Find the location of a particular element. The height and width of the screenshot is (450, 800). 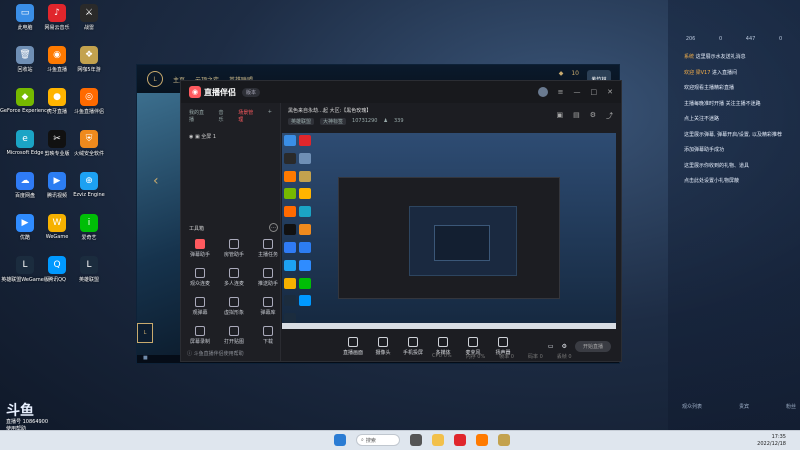

desktop-app-icon: ▶ is located at coordinates (25, 223).